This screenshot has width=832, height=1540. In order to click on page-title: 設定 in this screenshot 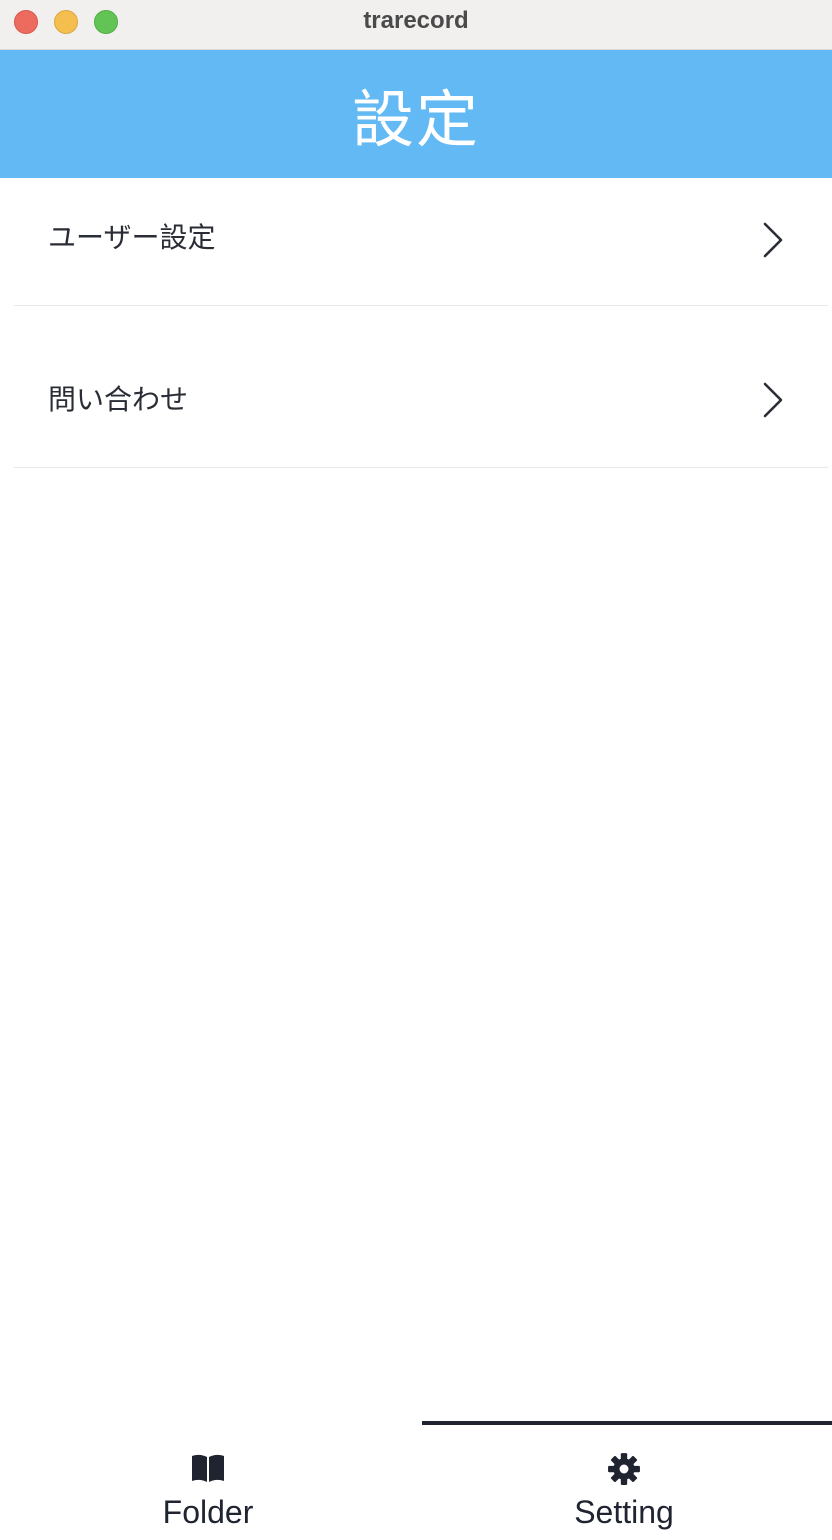, I will do `click(415, 119)`.